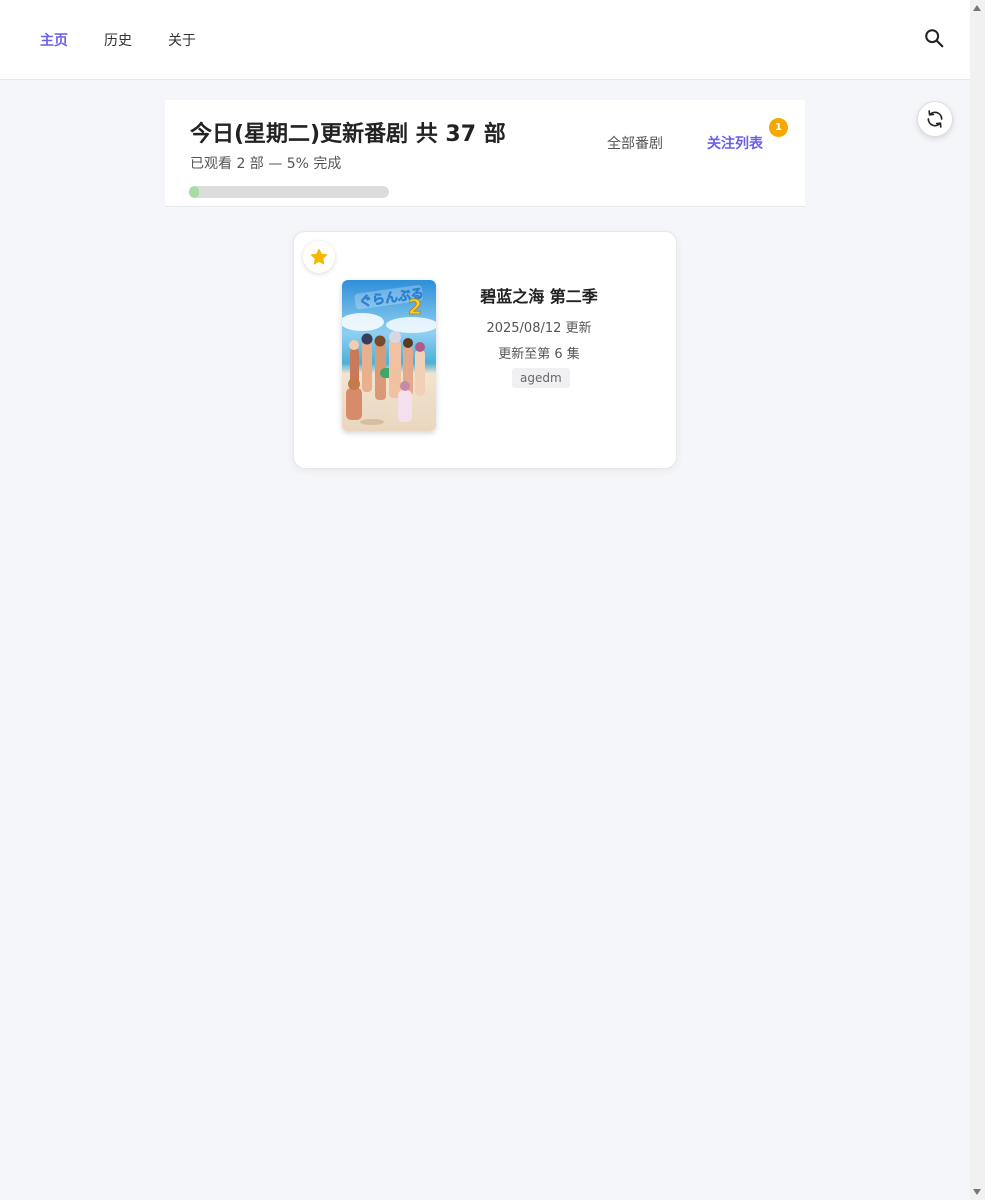 The width and height of the screenshot is (985, 1200). What do you see at coordinates (977, 600) in the screenshot?
I see `vertical-scrollbar` at bounding box center [977, 600].